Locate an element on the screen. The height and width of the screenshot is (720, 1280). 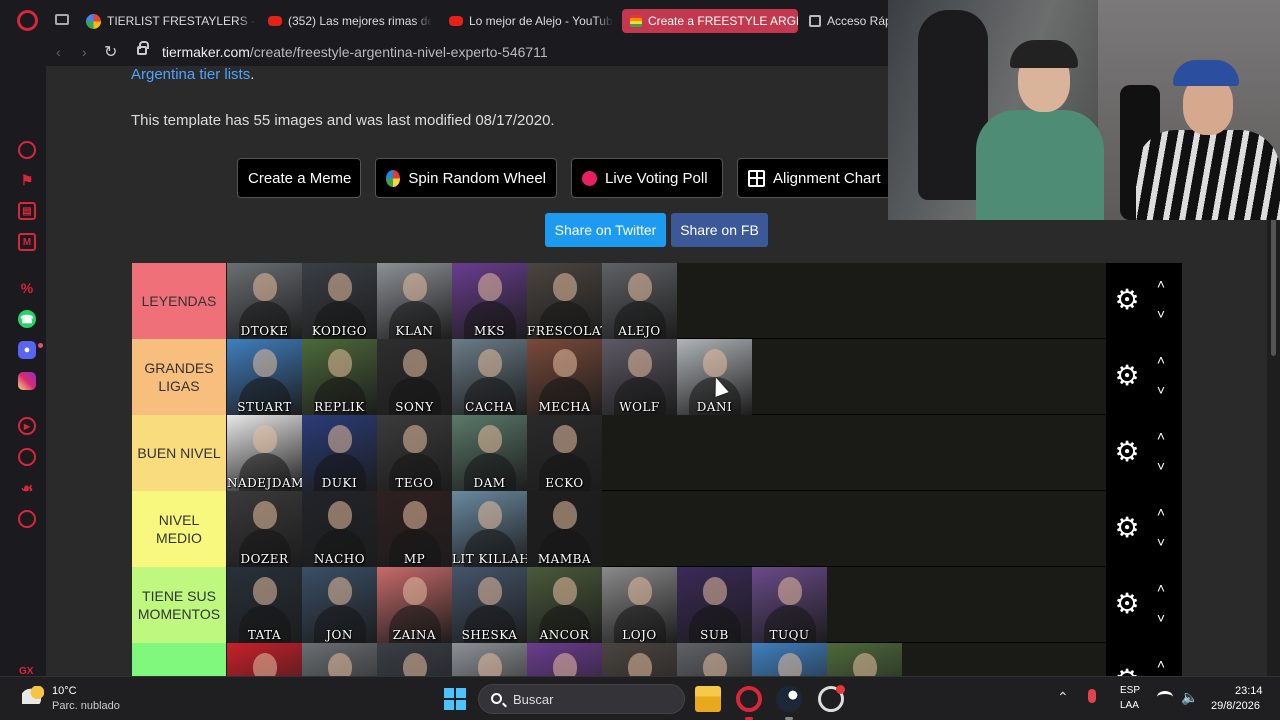
tier-item-image: DUKI is located at coordinates (339, 453).